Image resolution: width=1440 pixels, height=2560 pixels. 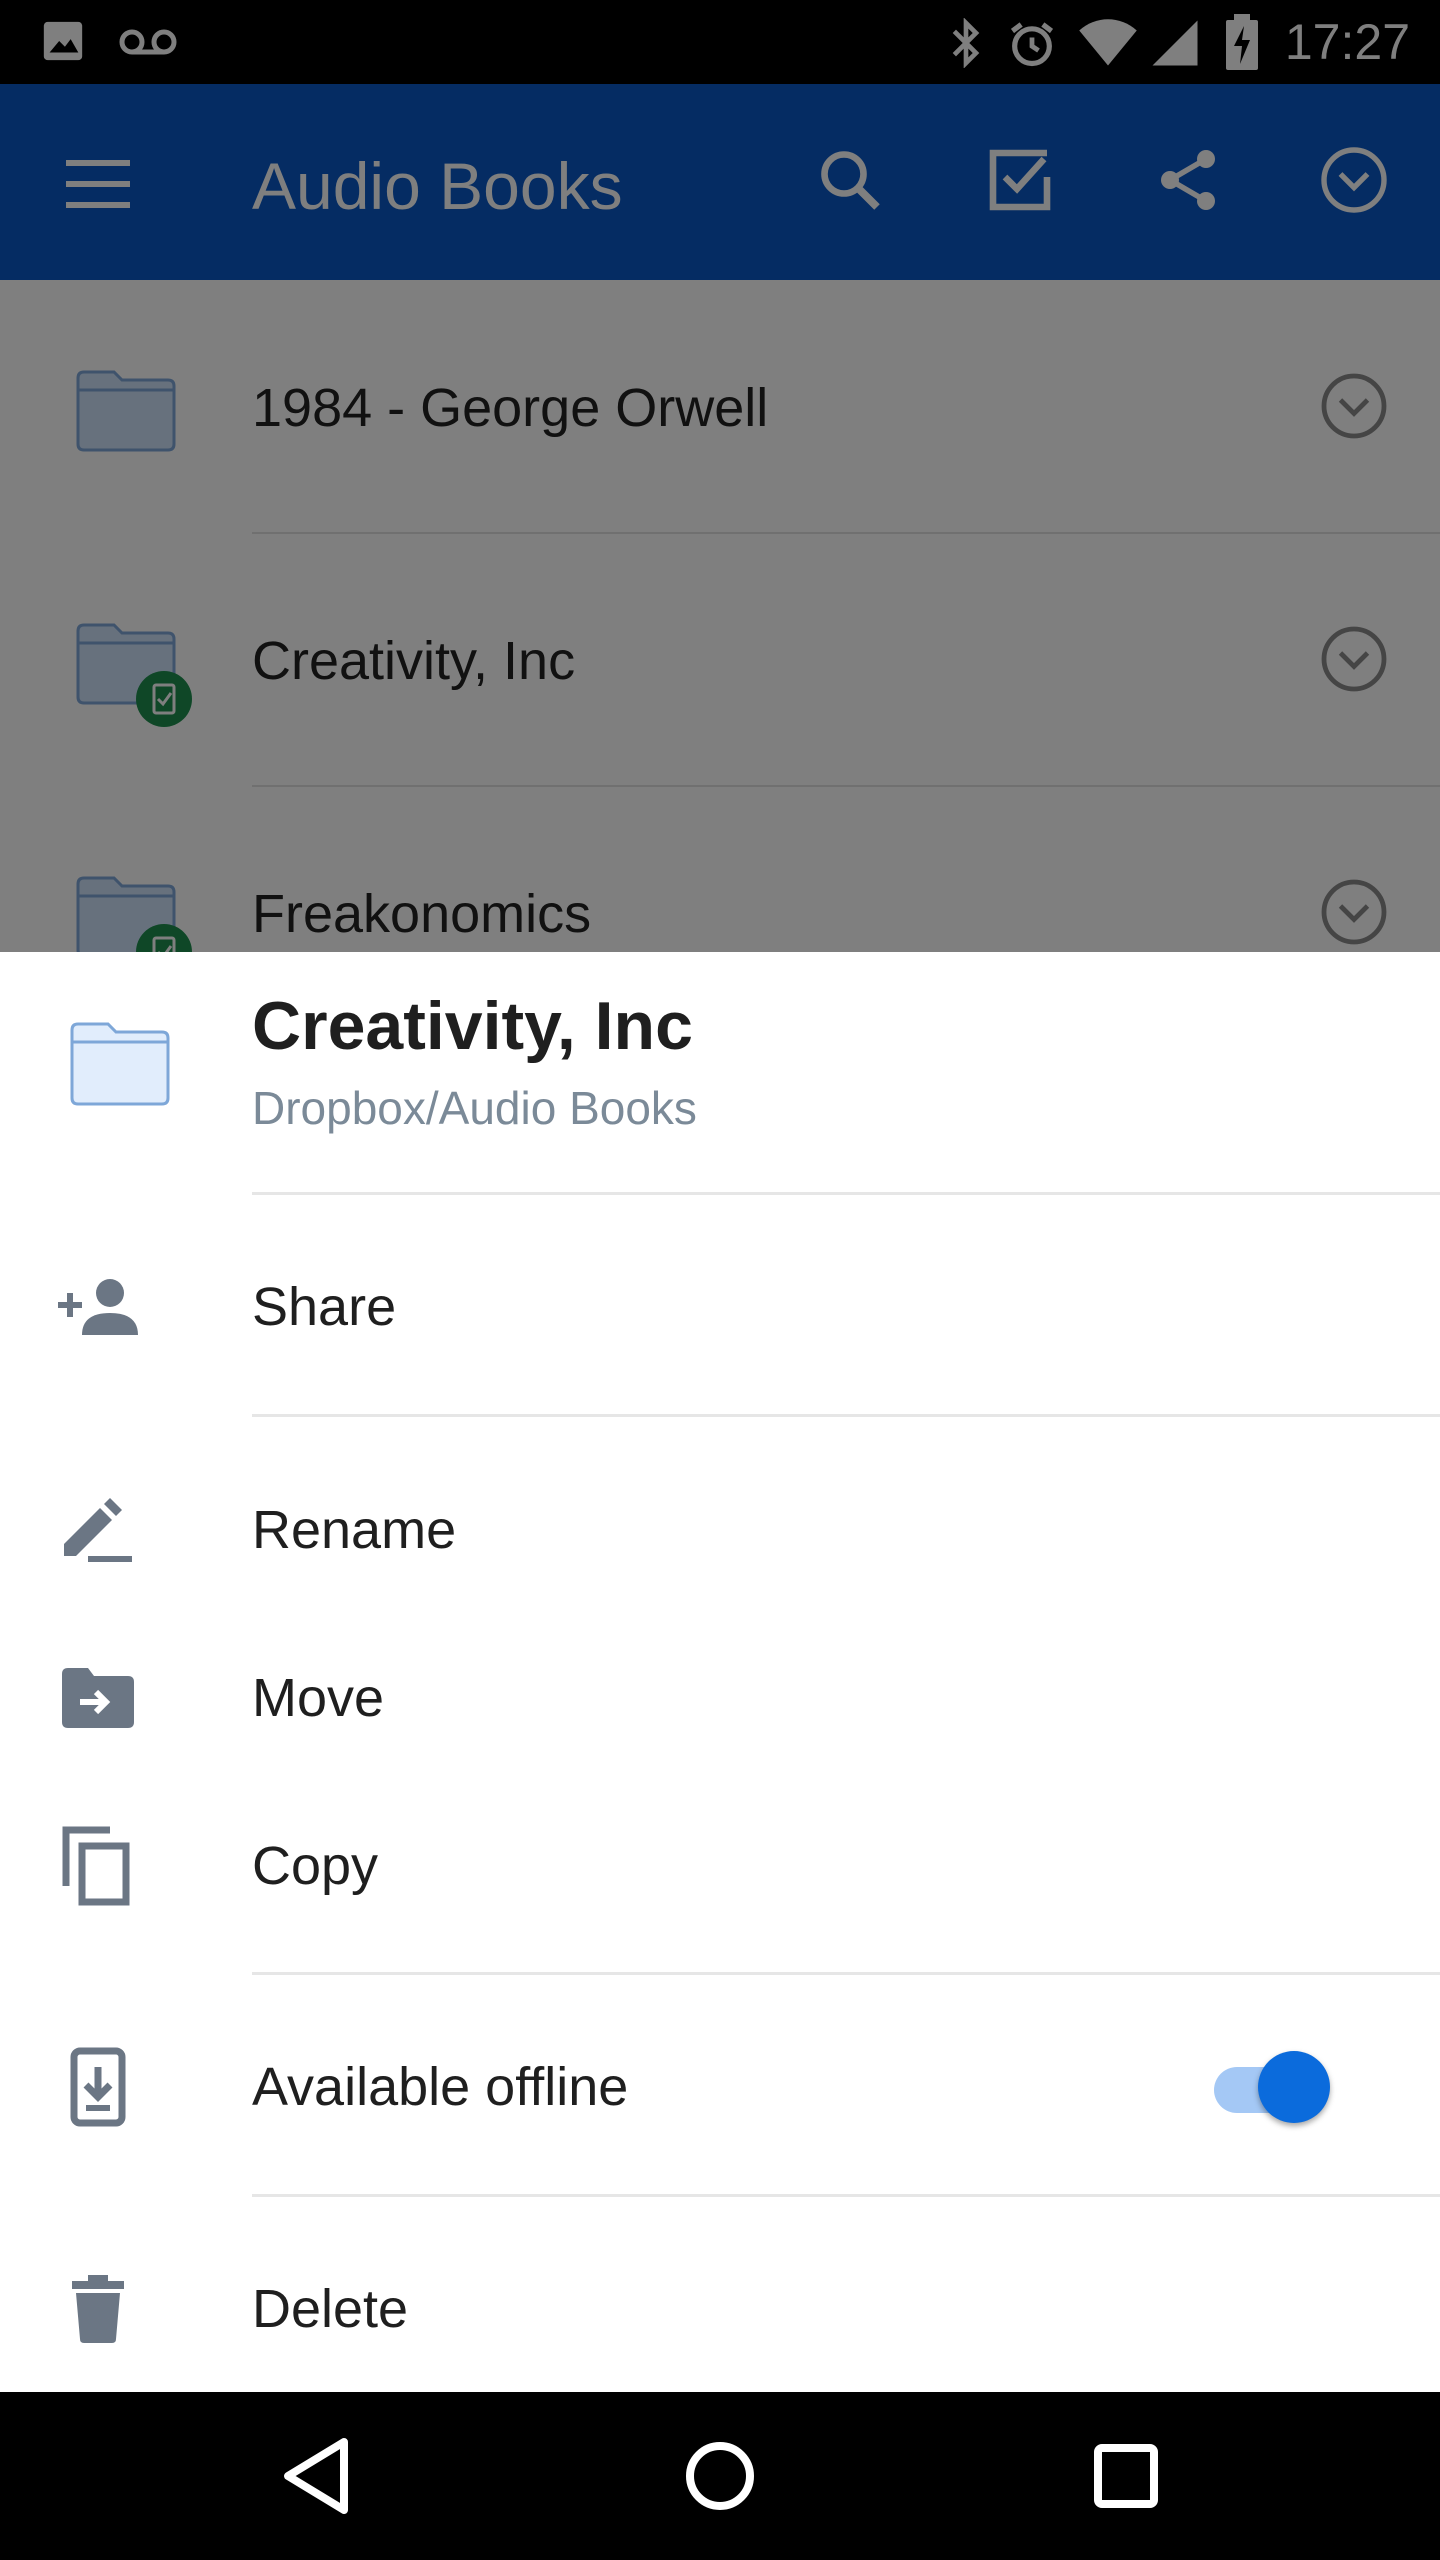 I want to click on sheet-path: Dropbox/Audio Books, so click(x=474, y=1108).